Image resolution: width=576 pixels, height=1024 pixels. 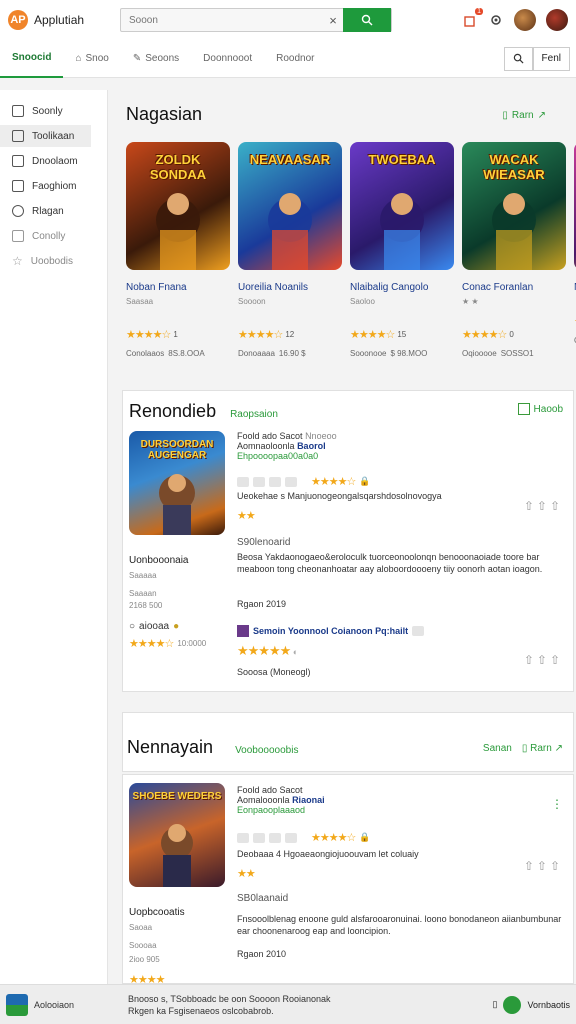 What do you see at coordinates (402, 206) in the screenshot?
I see `game-thumbnail: TWOEBAA` at bounding box center [402, 206].